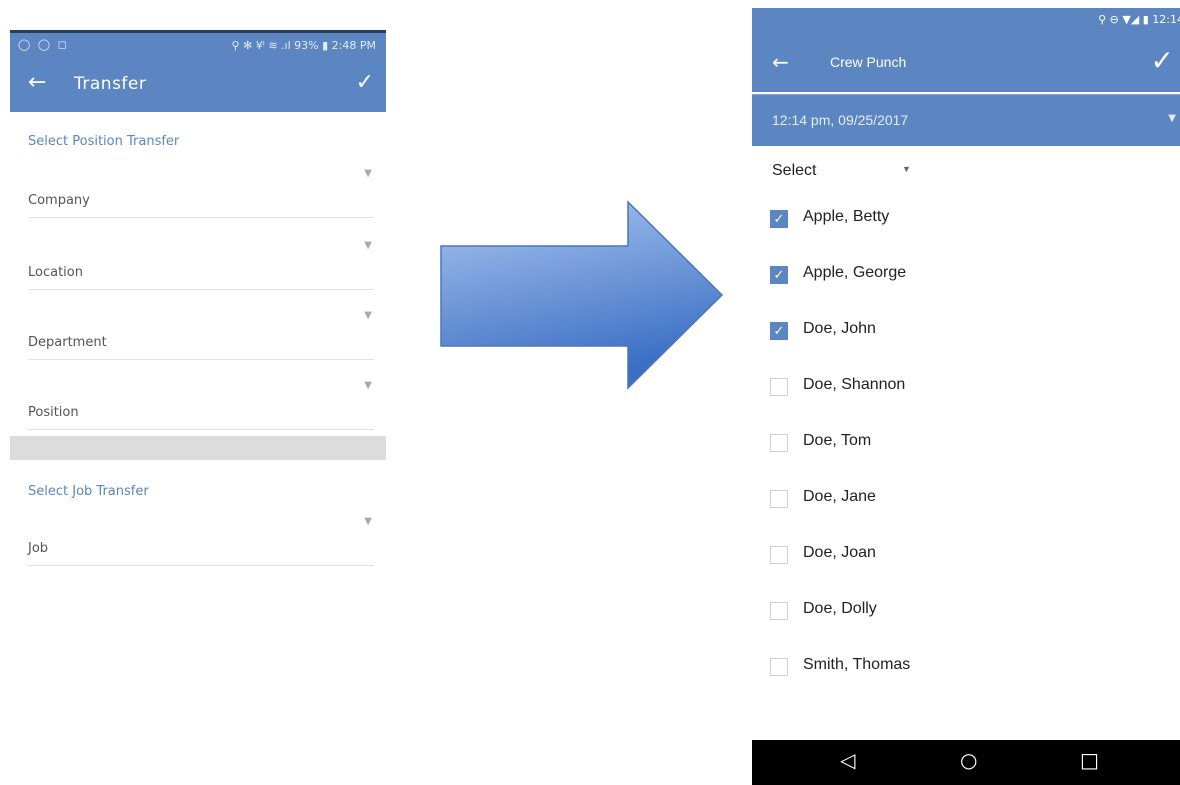  Describe the element at coordinates (839, 552) in the screenshot. I see `employee-name: Doe, Joan` at that location.